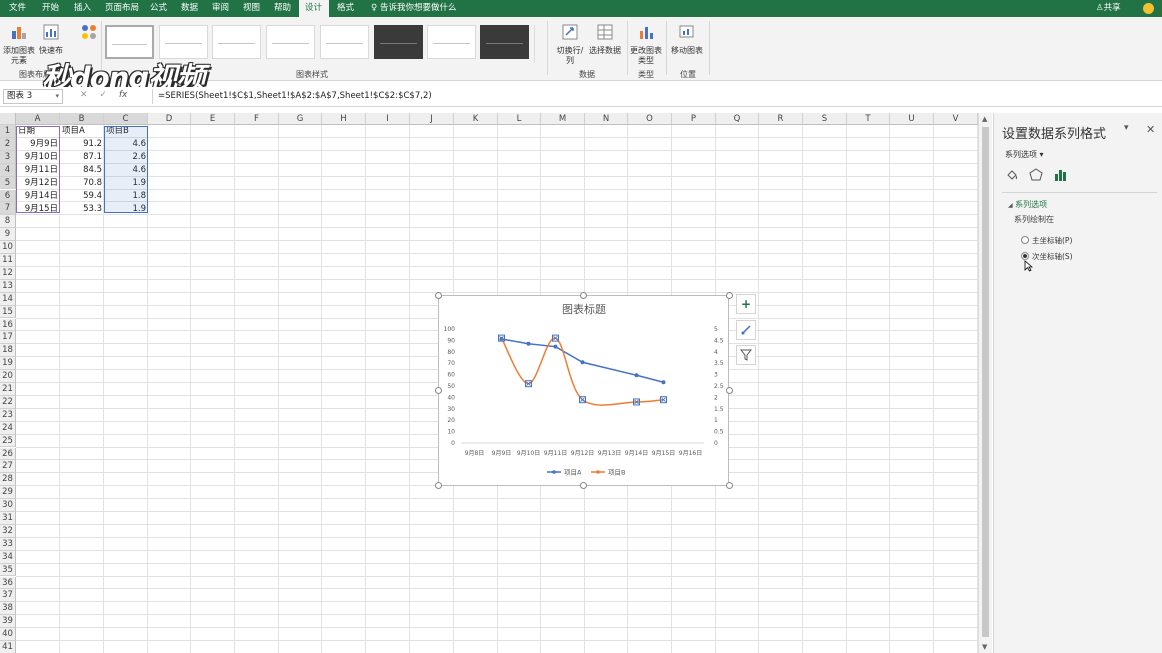 Image resolution: width=1162 pixels, height=653 pixels. I want to click on cell-B3: 87.1, so click(82, 157).